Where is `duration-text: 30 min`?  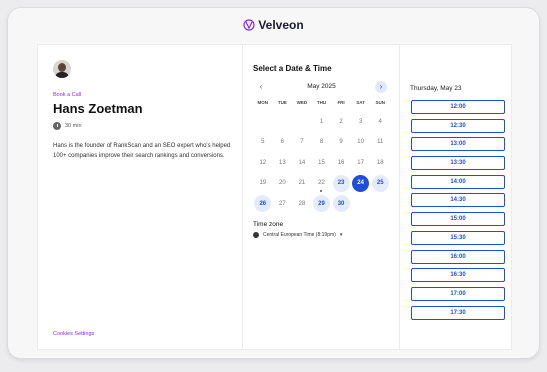
duration-text: 30 min is located at coordinates (73, 126).